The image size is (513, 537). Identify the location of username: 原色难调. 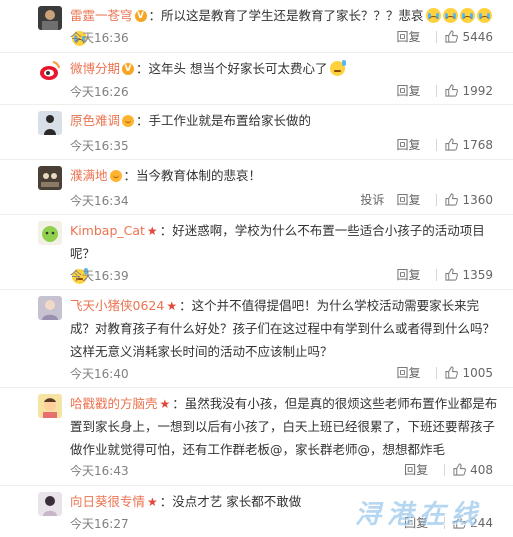
(95, 120).